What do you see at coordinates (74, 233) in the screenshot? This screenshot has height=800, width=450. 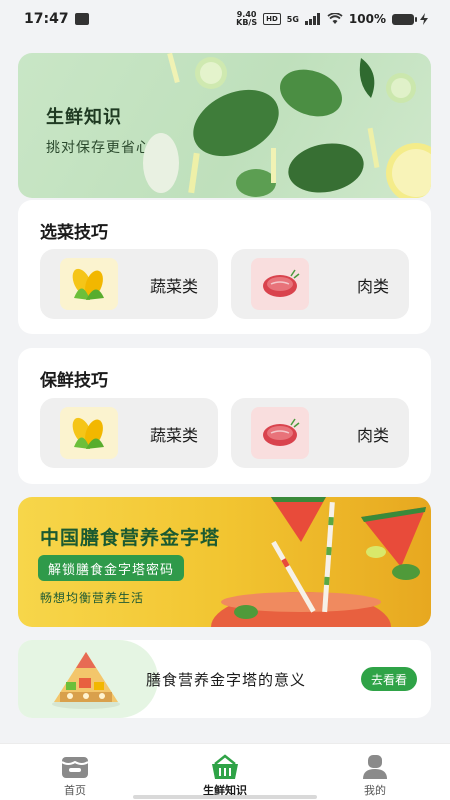 I see `select-tips-title: 选菜技巧` at bounding box center [74, 233].